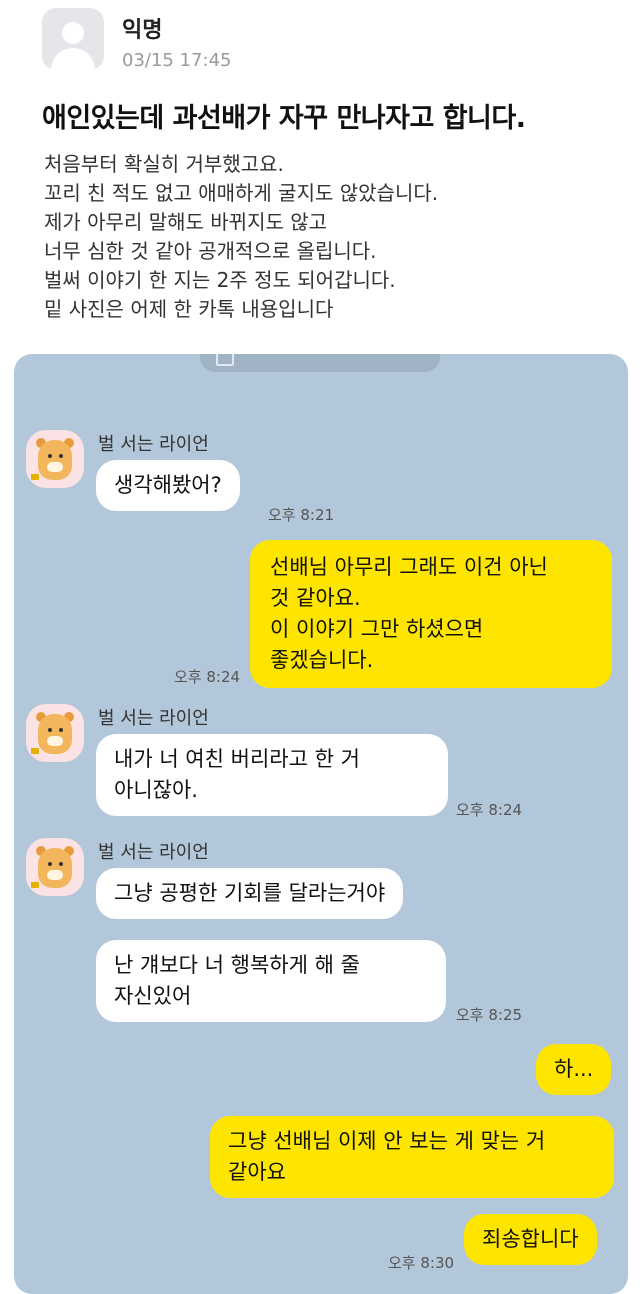  Describe the element at coordinates (272, 775) in the screenshot. I see `message-bubble: 내가 너 여친 버리라고 한 거 아니잖아.` at that location.